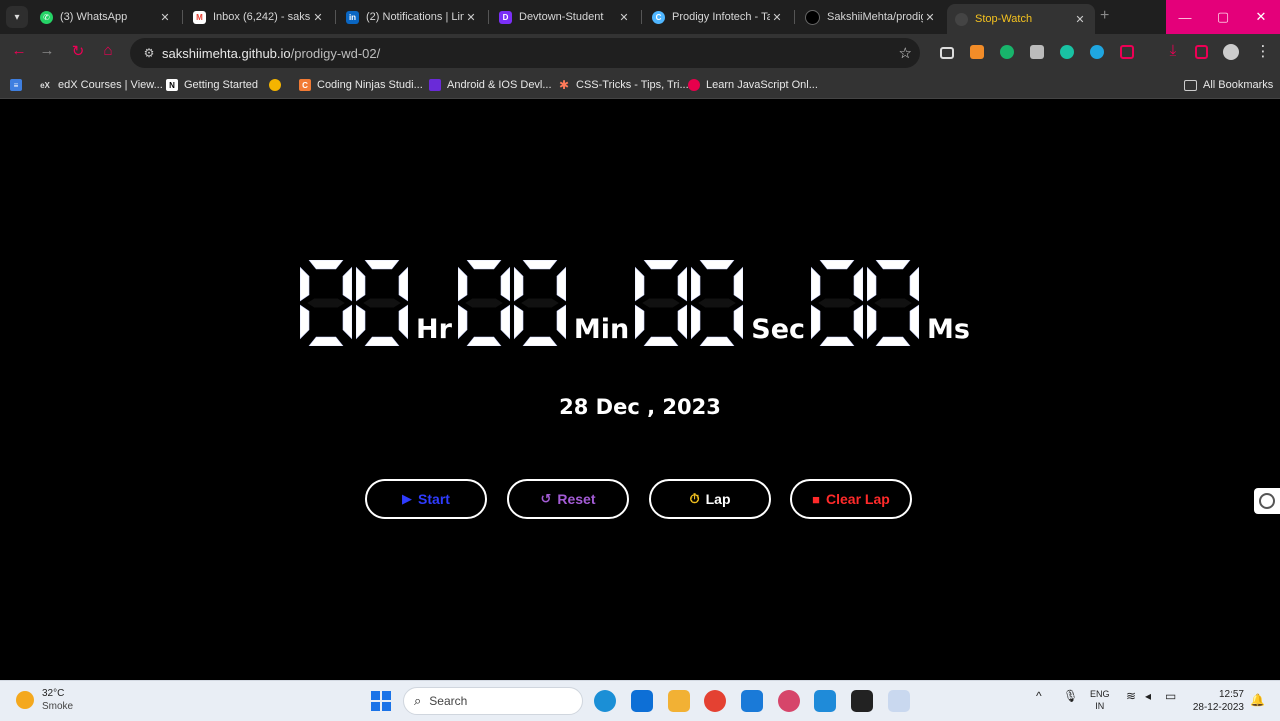 The width and height of the screenshot is (1280, 721). Describe the element at coordinates (1261, 17) in the screenshot. I see `close-window-icon: ✕` at that location.